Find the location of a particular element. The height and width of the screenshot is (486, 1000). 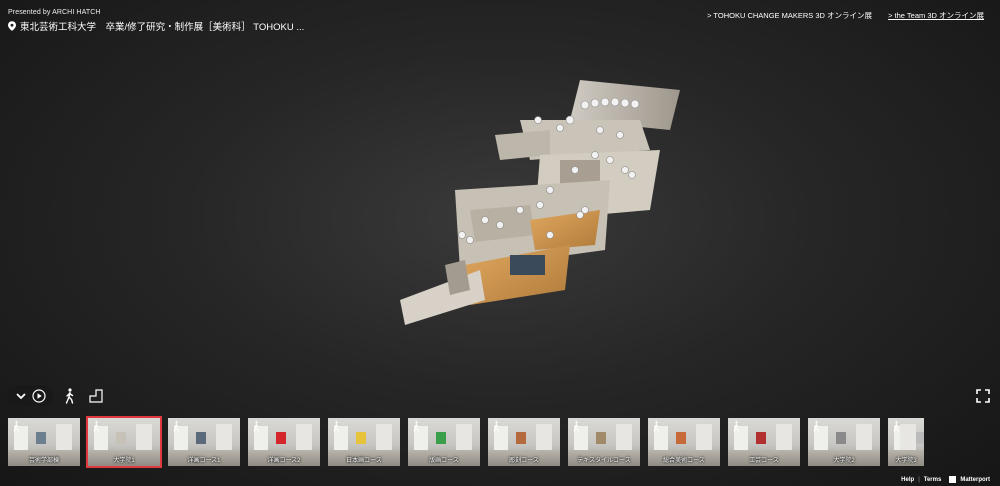

thumbnail-label: 洋画コース2 is located at coordinates (284, 461).